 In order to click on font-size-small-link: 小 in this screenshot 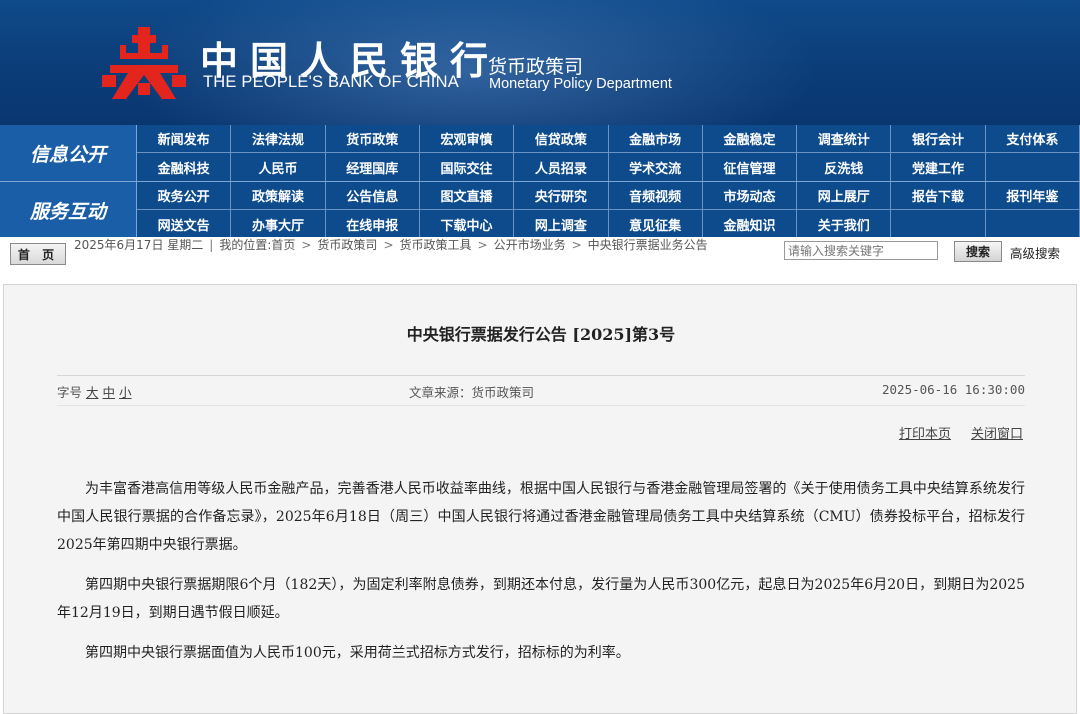, I will do `click(125, 392)`.